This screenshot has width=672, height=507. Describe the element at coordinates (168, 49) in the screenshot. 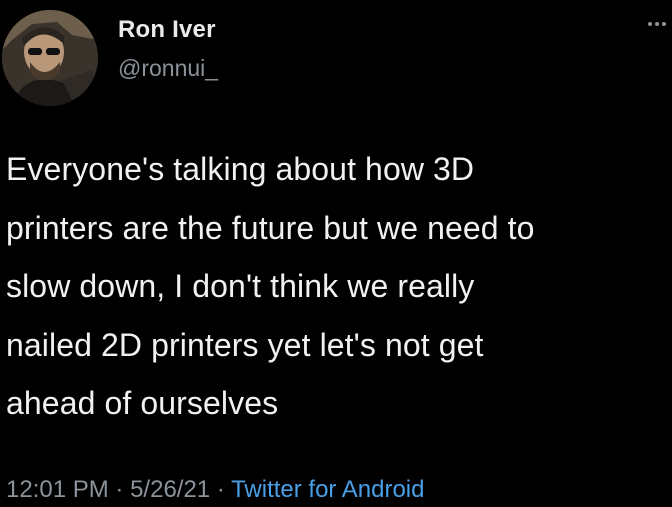

I see `author-info: Ron Iver @ronnui_` at that location.